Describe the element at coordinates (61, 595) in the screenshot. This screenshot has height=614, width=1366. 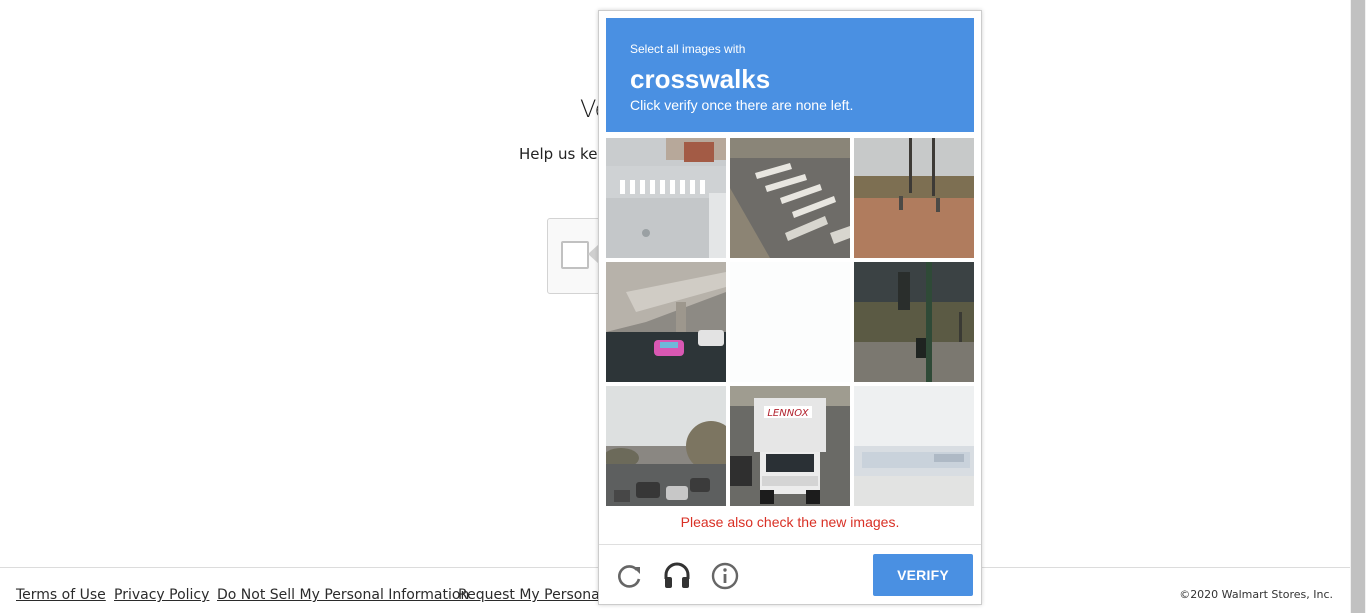
I see `footer-link-terms: Terms of Use` at that location.